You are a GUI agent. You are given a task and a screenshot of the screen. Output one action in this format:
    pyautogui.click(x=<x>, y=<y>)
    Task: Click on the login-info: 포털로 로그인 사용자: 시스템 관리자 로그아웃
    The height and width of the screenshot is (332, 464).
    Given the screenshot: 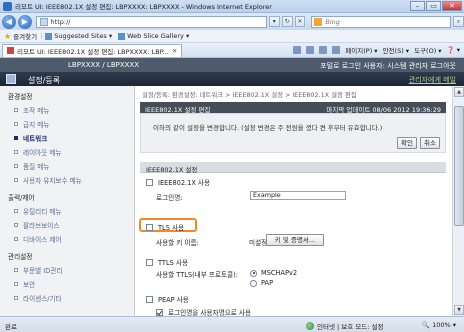 What is the action you would take?
    pyautogui.click(x=388, y=66)
    